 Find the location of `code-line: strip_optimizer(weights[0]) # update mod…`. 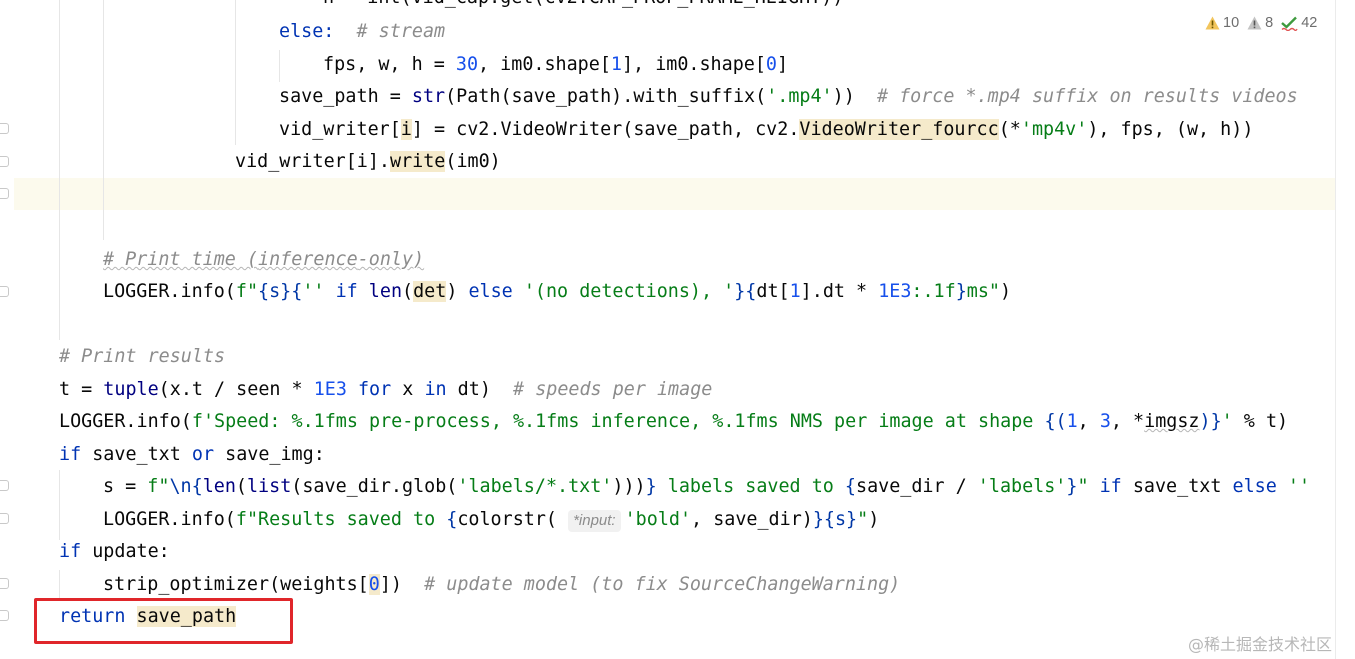

code-line: strip_optimizer(weights[0]) # update mod… is located at coordinates (501, 585).